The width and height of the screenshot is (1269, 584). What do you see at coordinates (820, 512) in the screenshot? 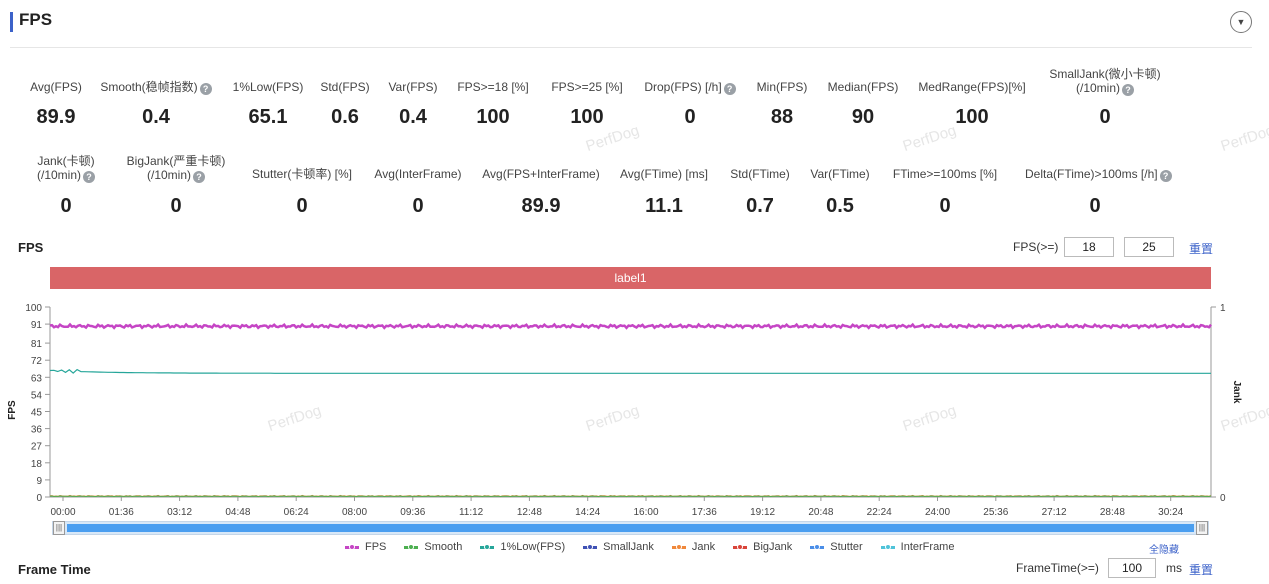
I see `x-tick-label: 20:48` at bounding box center [820, 512].